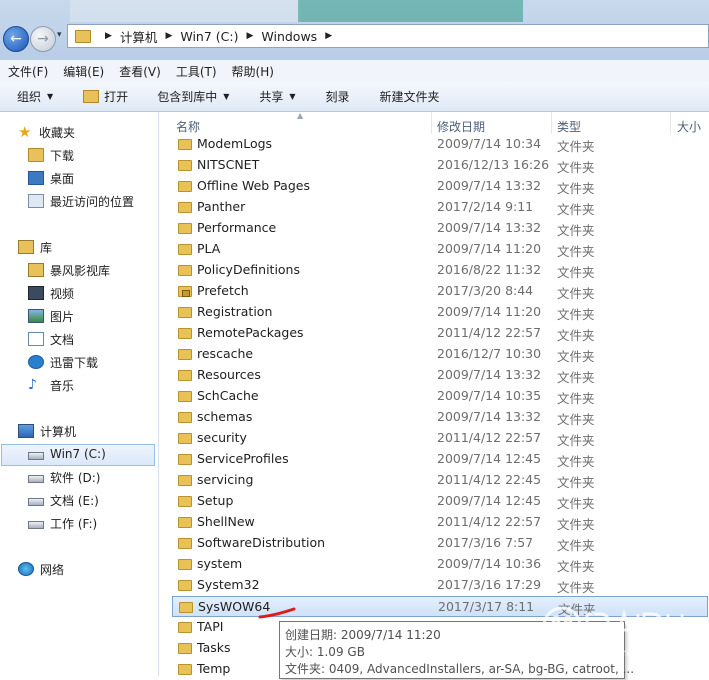 Image resolution: width=709 pixels, height=680 pixels. I want to click on nav-drive-d: 软件 (D:), so click(64, 477).